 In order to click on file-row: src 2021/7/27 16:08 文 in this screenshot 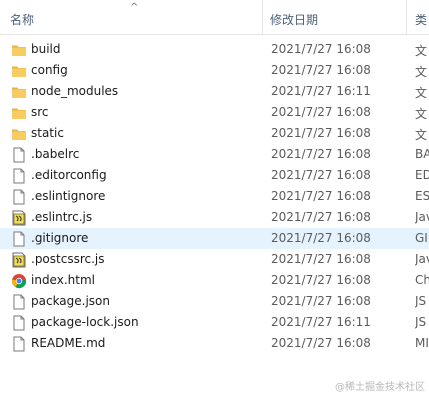, I will do `click(214, 112)`.